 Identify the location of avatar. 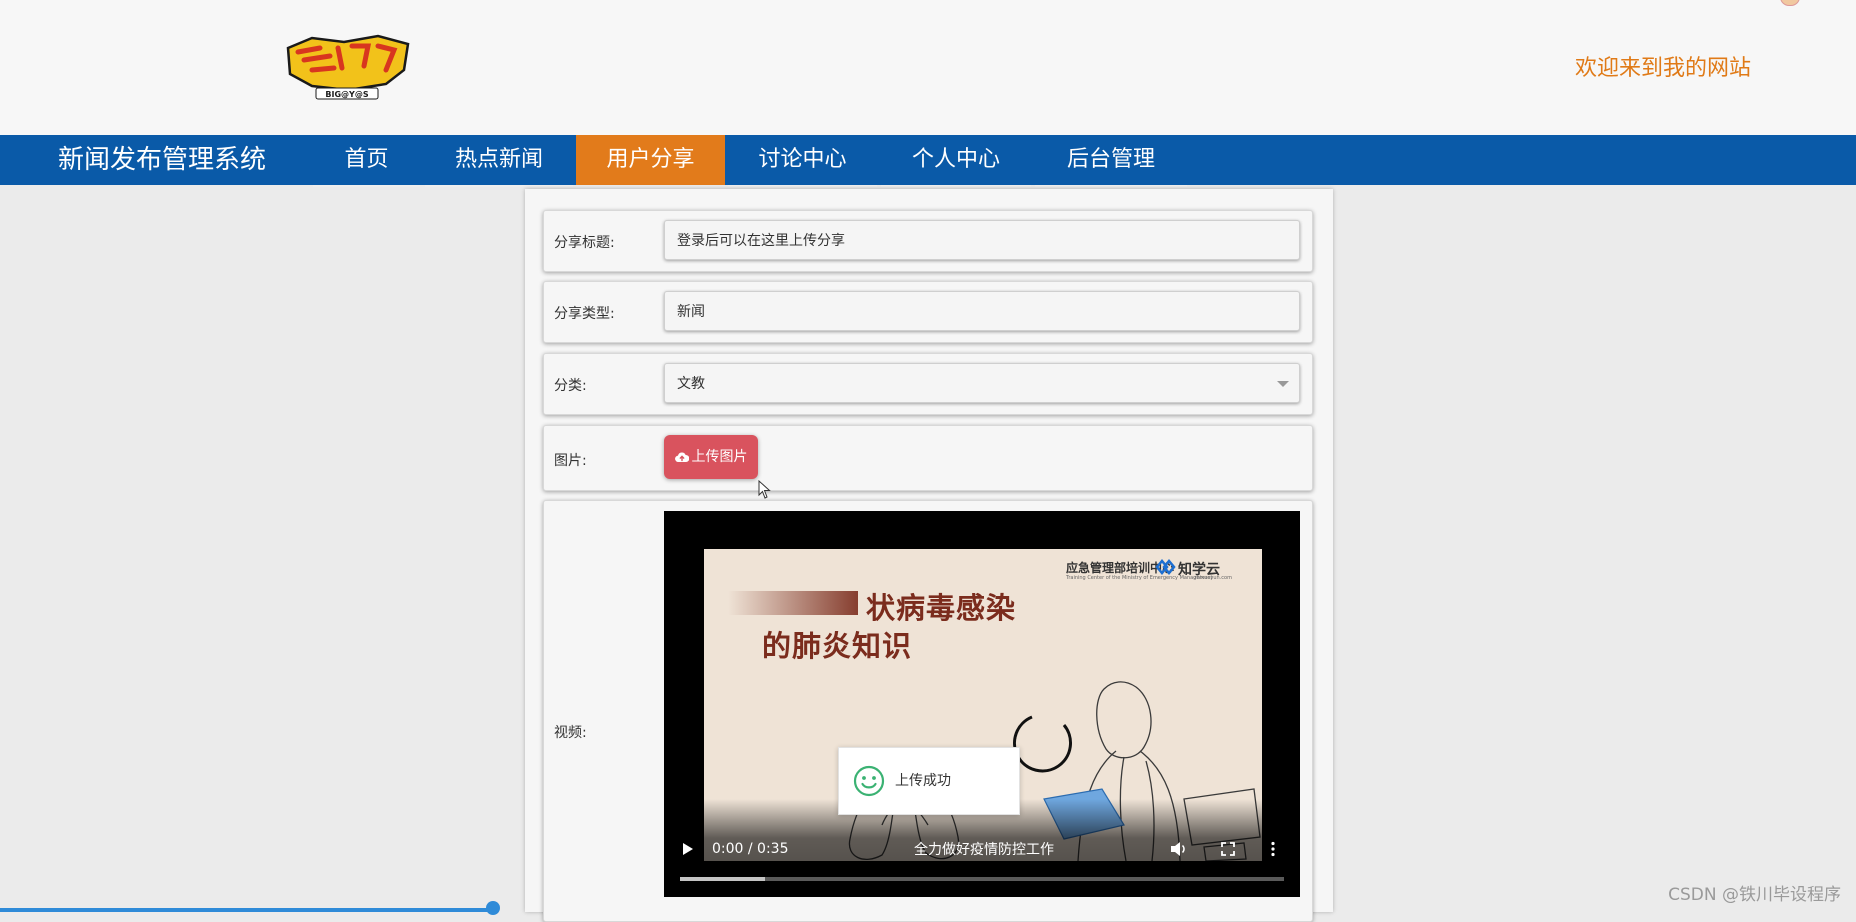
(1790, 3).